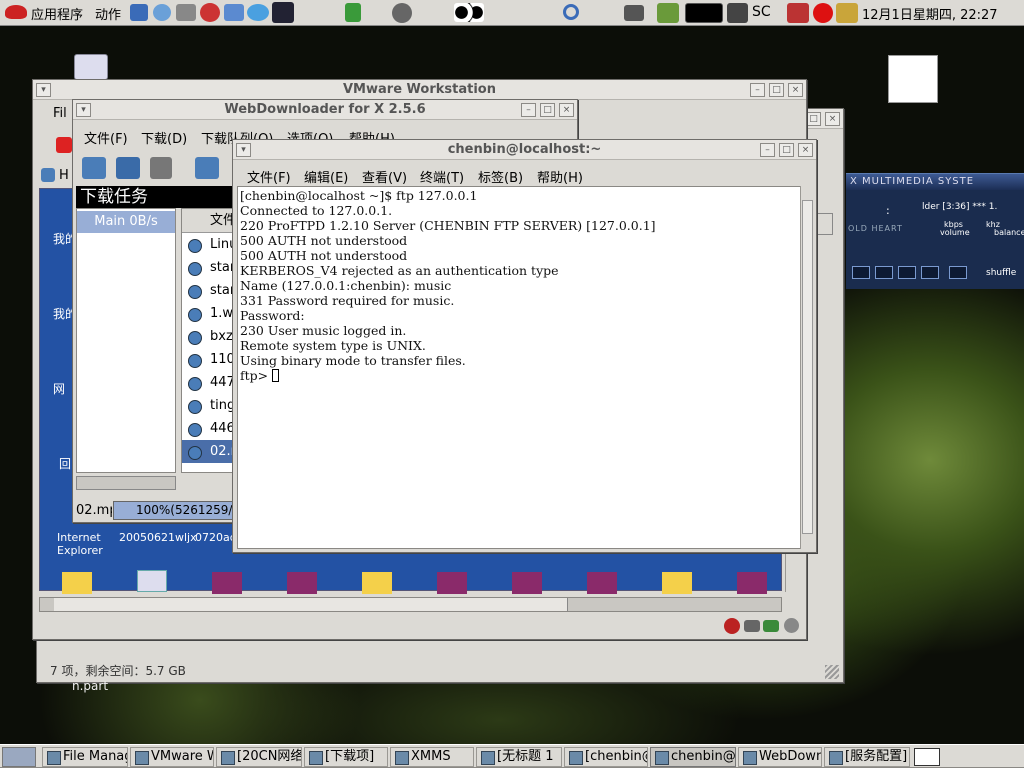 This screenshot has width=1024, height=768. What do you see at coordinates (693, 757) in the screenshot?
I see `taskbar-item-active: chenbin@l` at bounding box center [693, 757].